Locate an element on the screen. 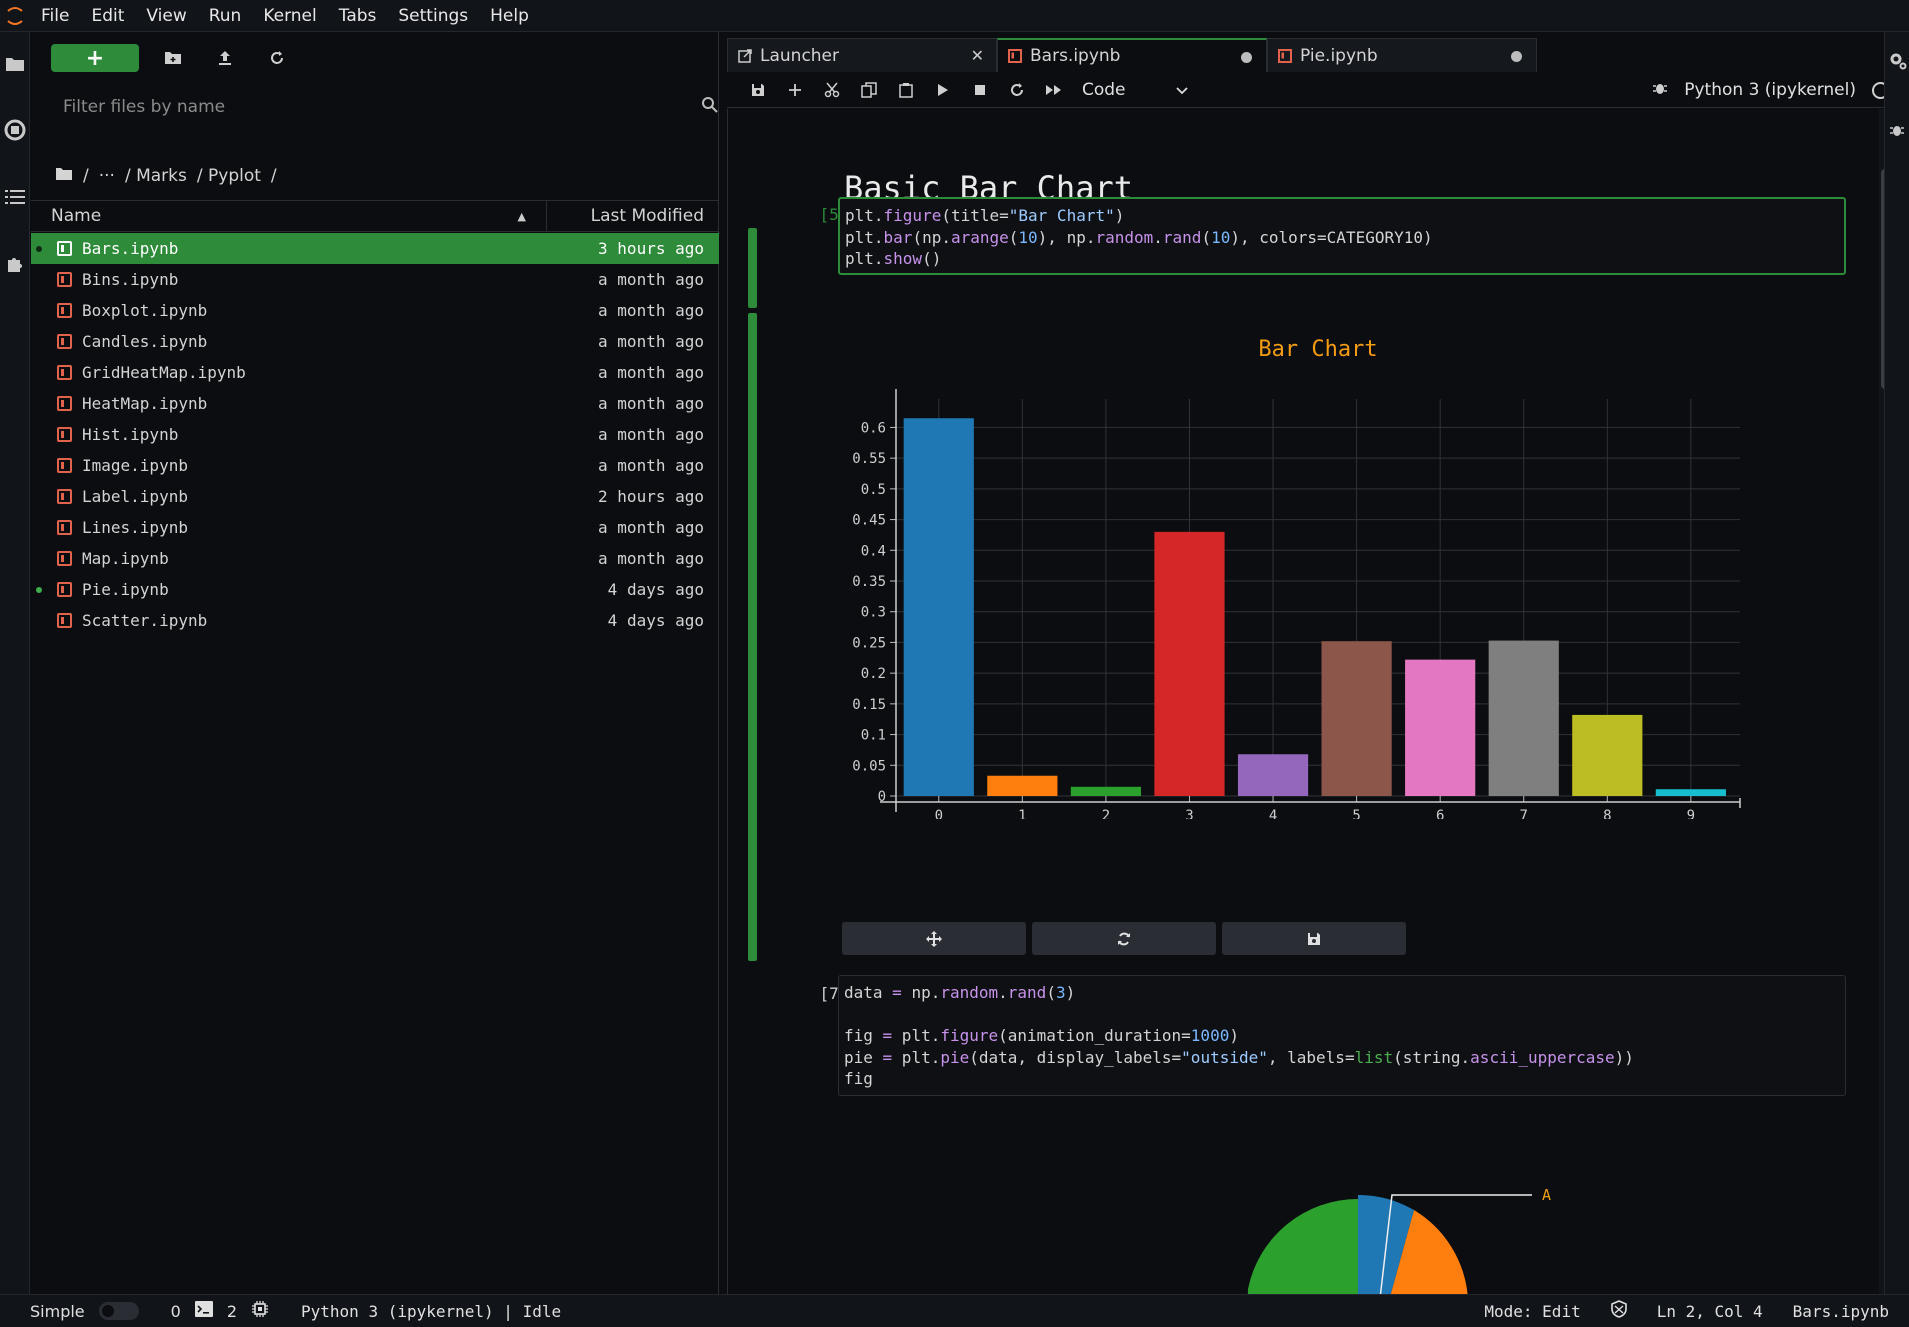 This screenshot has width=1909, height=1327. kernel-status-text: Python 3 (ipykernel) | Idle is located at coordinates (431, 1311).